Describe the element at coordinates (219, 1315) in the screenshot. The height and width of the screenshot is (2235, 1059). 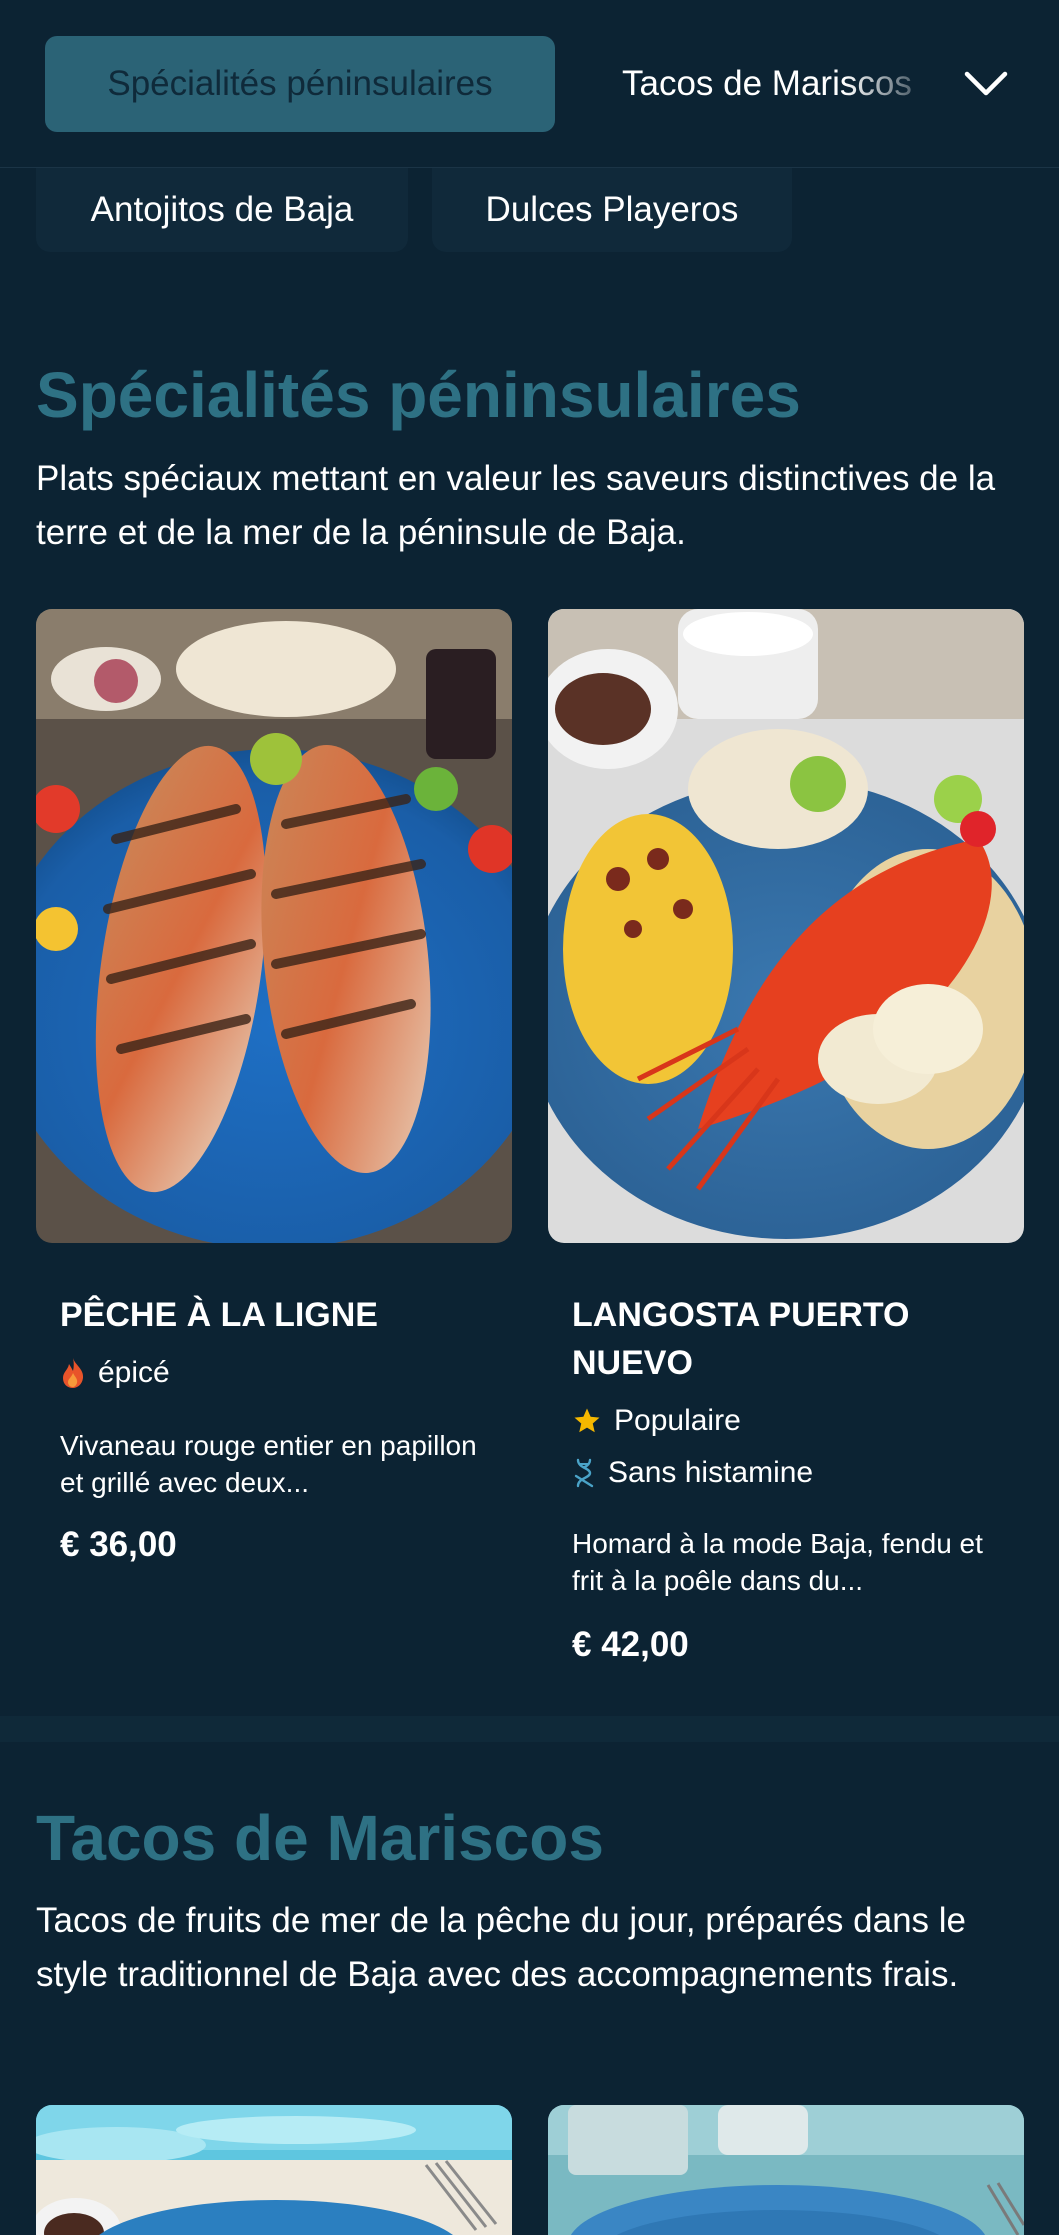
I see `item-name: PÊCHE À LA LIGNE` at that location.